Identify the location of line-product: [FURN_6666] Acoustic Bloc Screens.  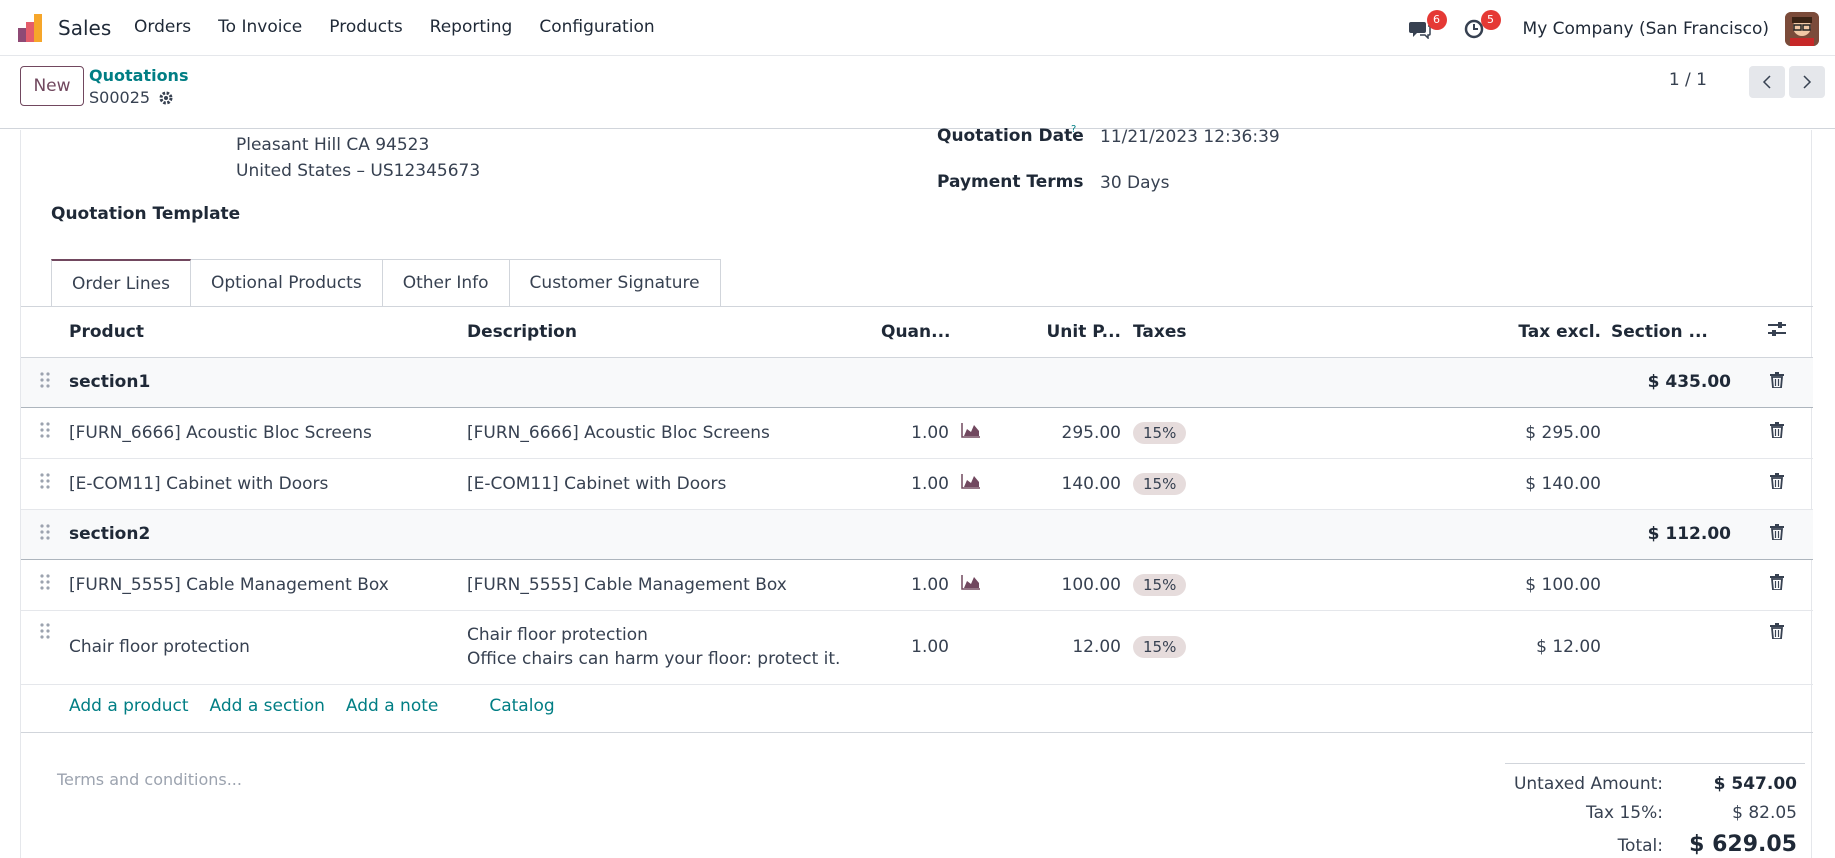
(268, 433).